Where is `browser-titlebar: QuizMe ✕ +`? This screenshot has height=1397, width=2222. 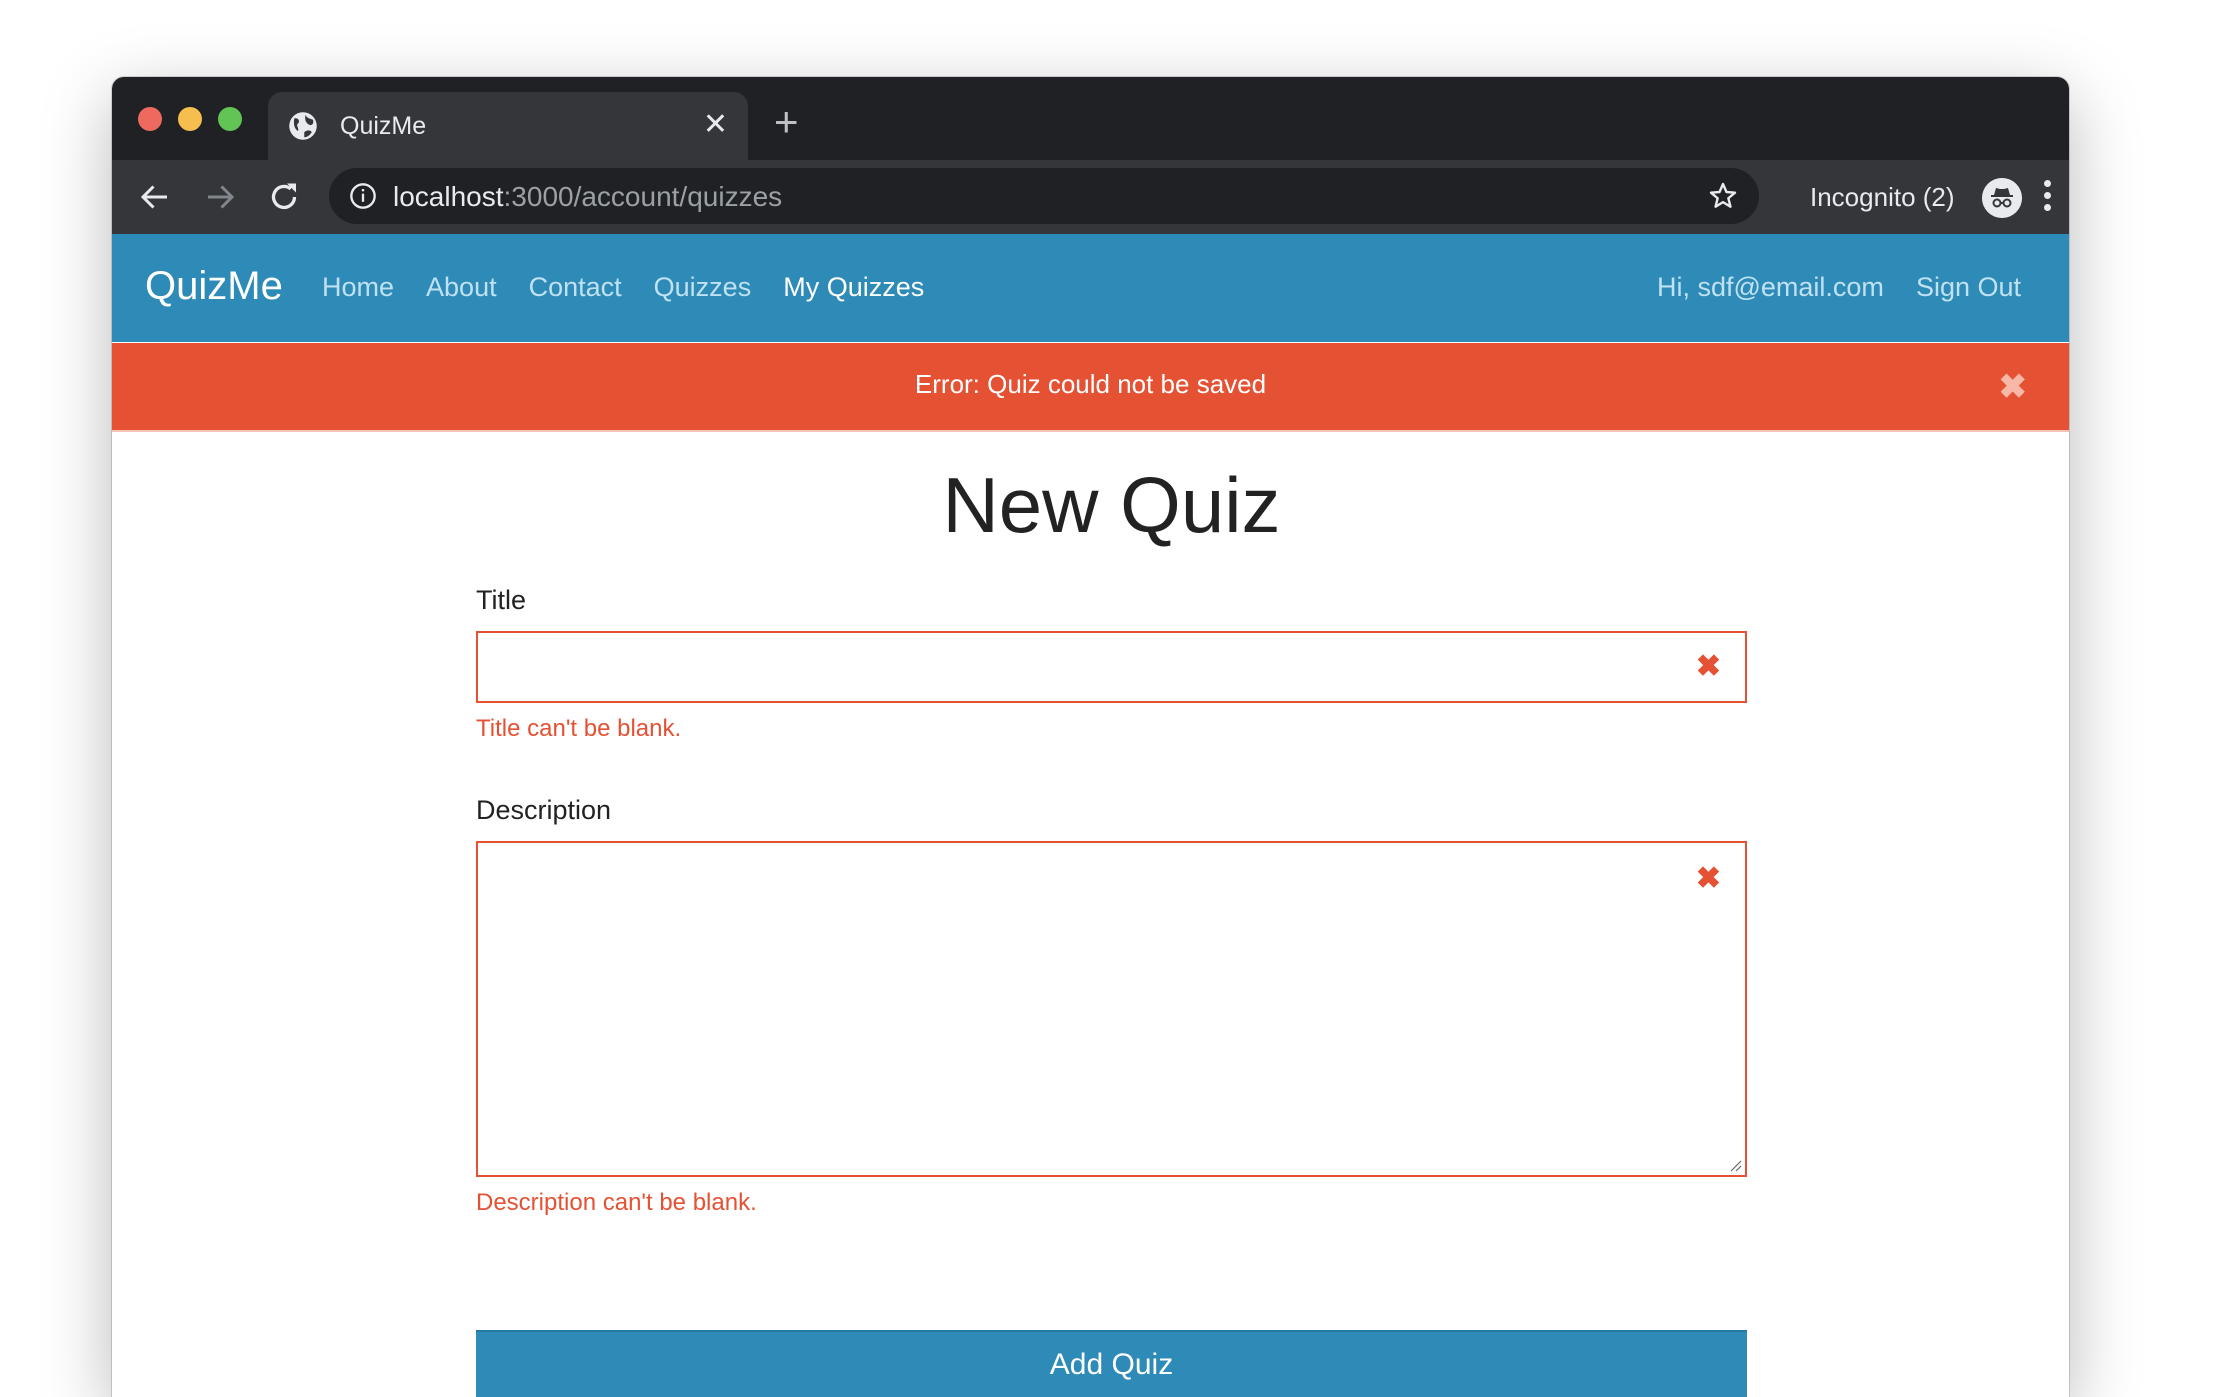
browser-titlebar: QuizMe ✕ + is located at coordinates (1090, 118).